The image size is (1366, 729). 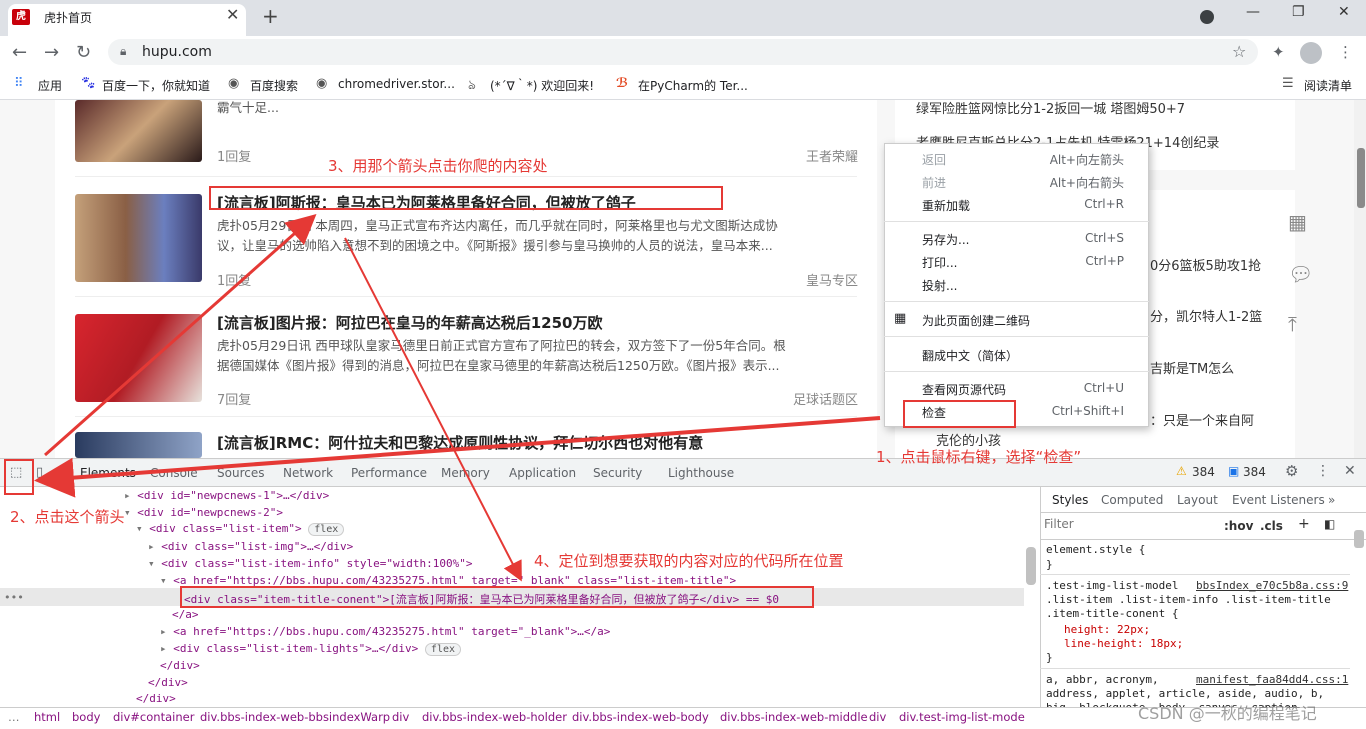 I want to click on dom-node: ▸ <div id="newpcnews-1">…</div>, so click(x=226, y=495).